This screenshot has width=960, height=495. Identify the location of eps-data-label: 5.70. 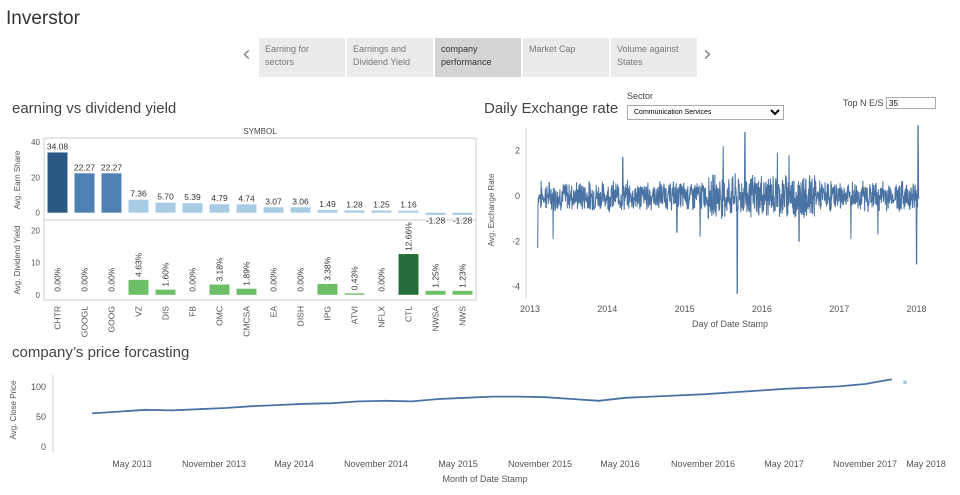
(165, 197).